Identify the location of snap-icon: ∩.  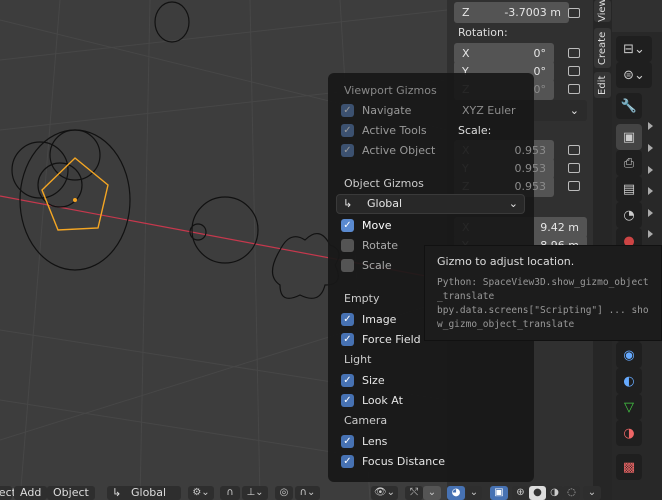
(230, 493).